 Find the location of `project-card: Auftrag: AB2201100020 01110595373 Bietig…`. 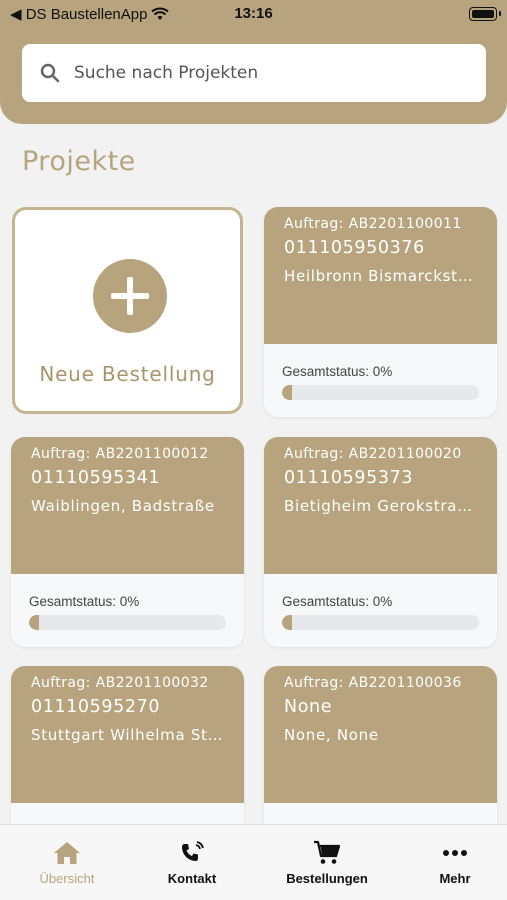

project-card: Auftrag: AB2201100020 01110595373 Bietig… is located at coordinates (380, 542).